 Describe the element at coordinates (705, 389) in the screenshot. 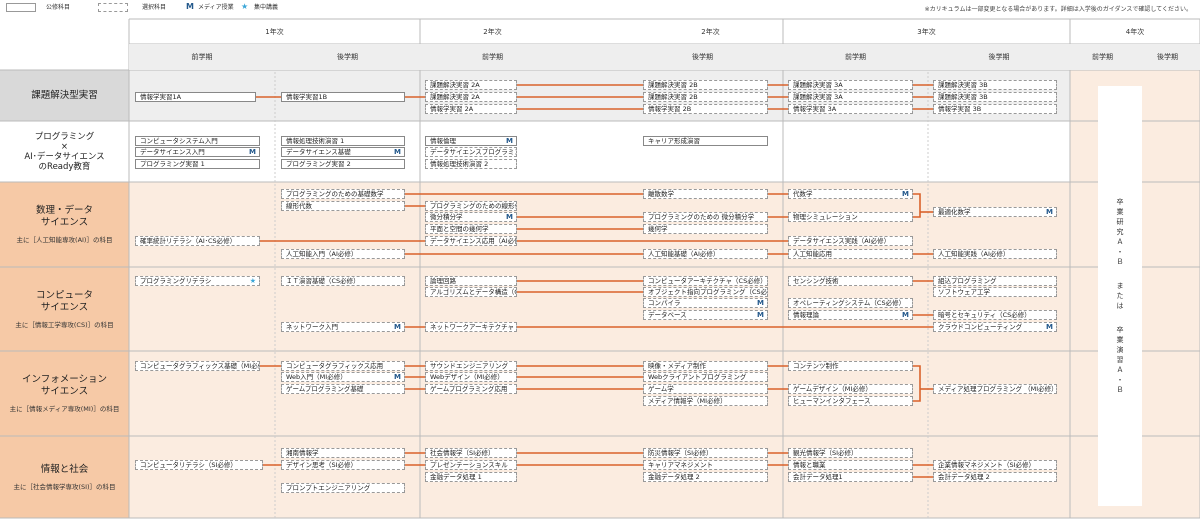

I see `course-box: ゲーム学` at that location.